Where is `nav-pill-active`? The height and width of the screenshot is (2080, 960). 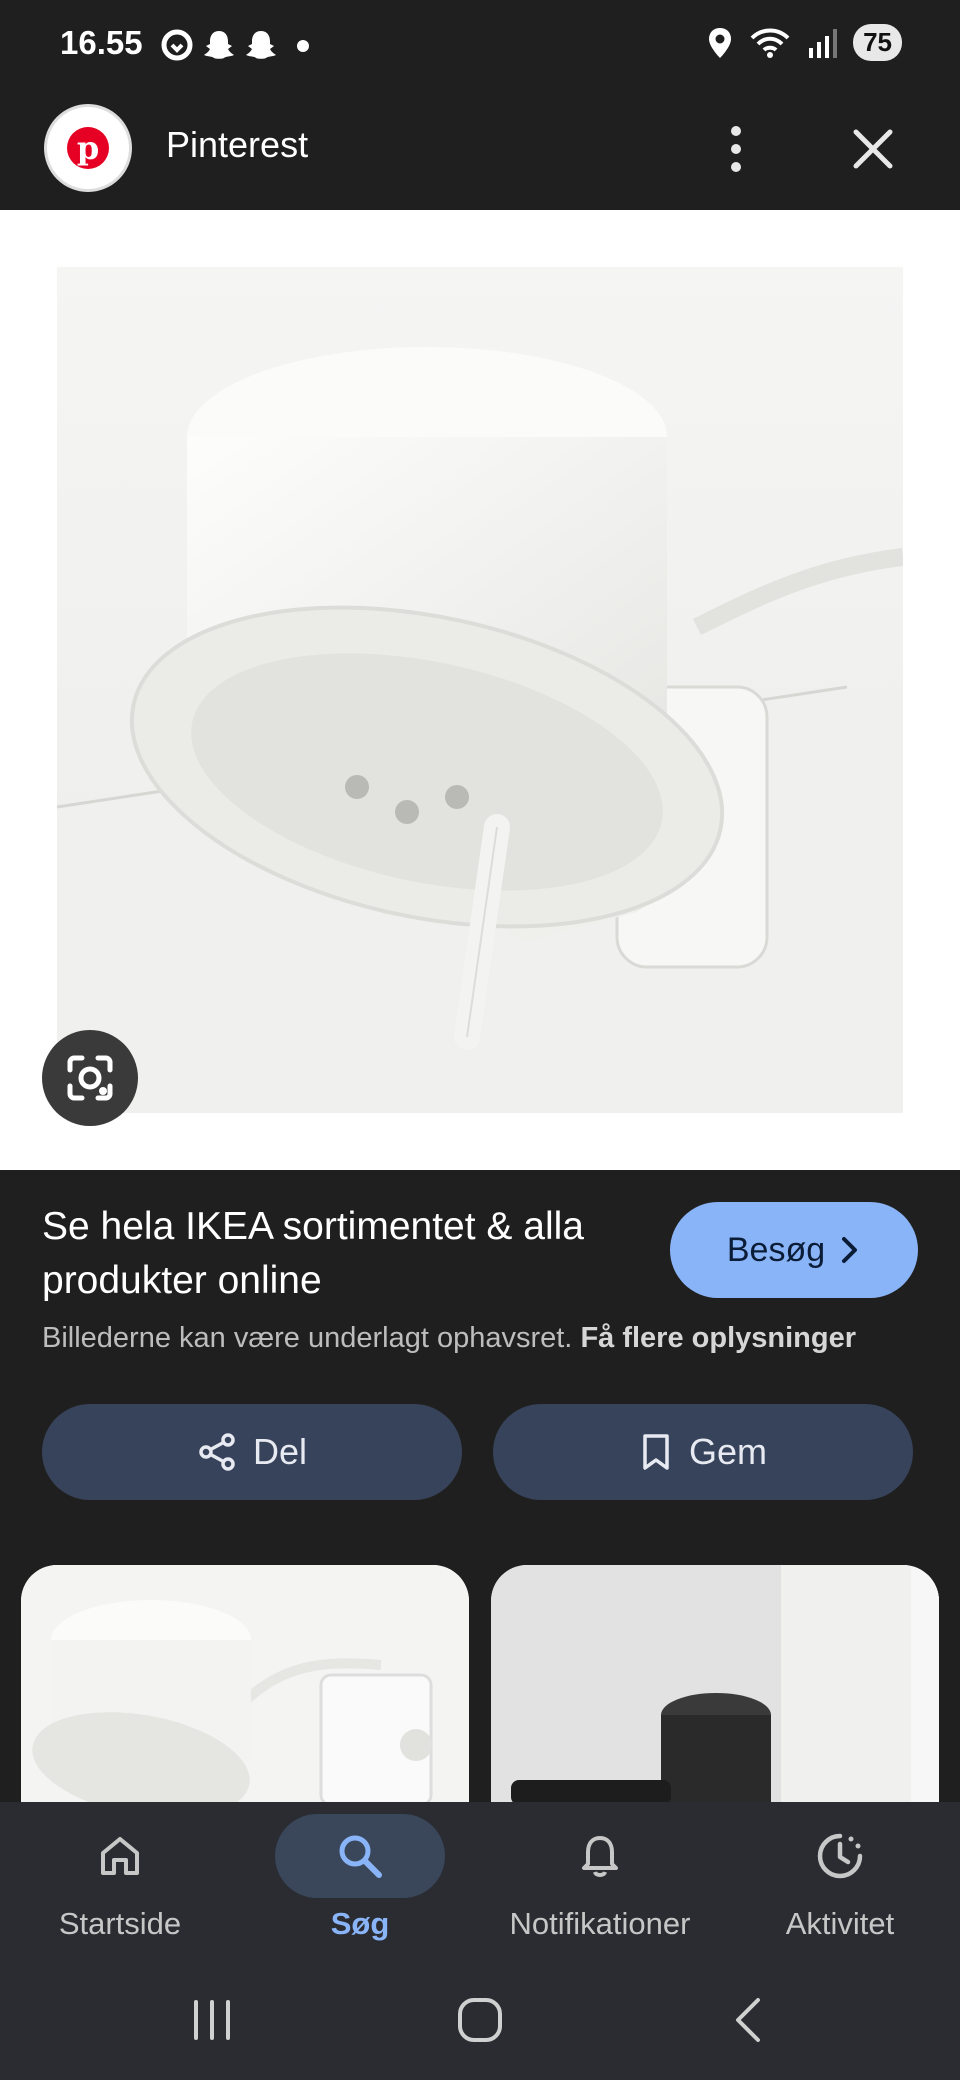
nav-pill-active is located at coordinates (360, 1856).